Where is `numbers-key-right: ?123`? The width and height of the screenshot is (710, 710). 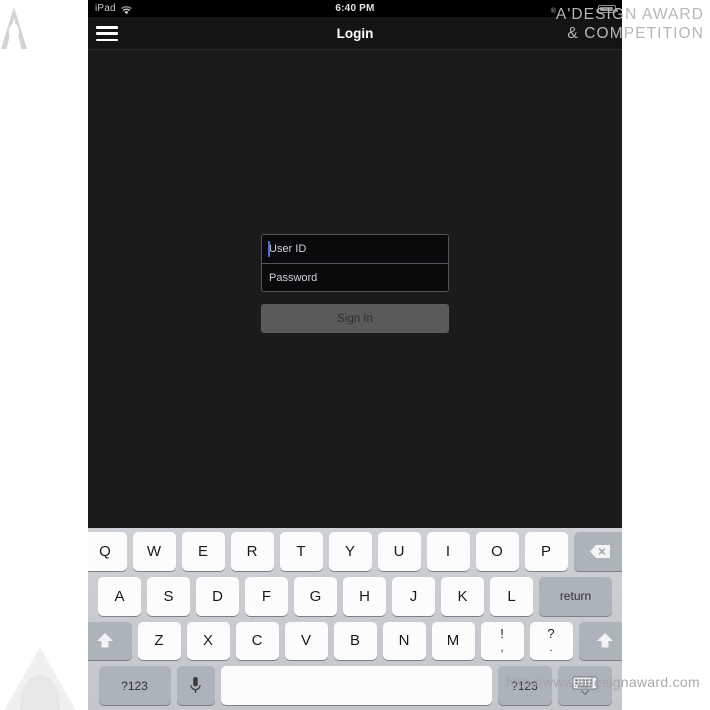
numbers-key-right: ?123 is located at coordinates (524, 685).